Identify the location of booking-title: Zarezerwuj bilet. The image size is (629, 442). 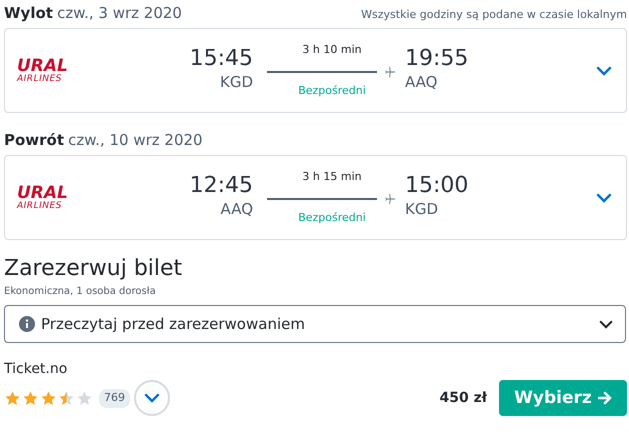
(94, 269).